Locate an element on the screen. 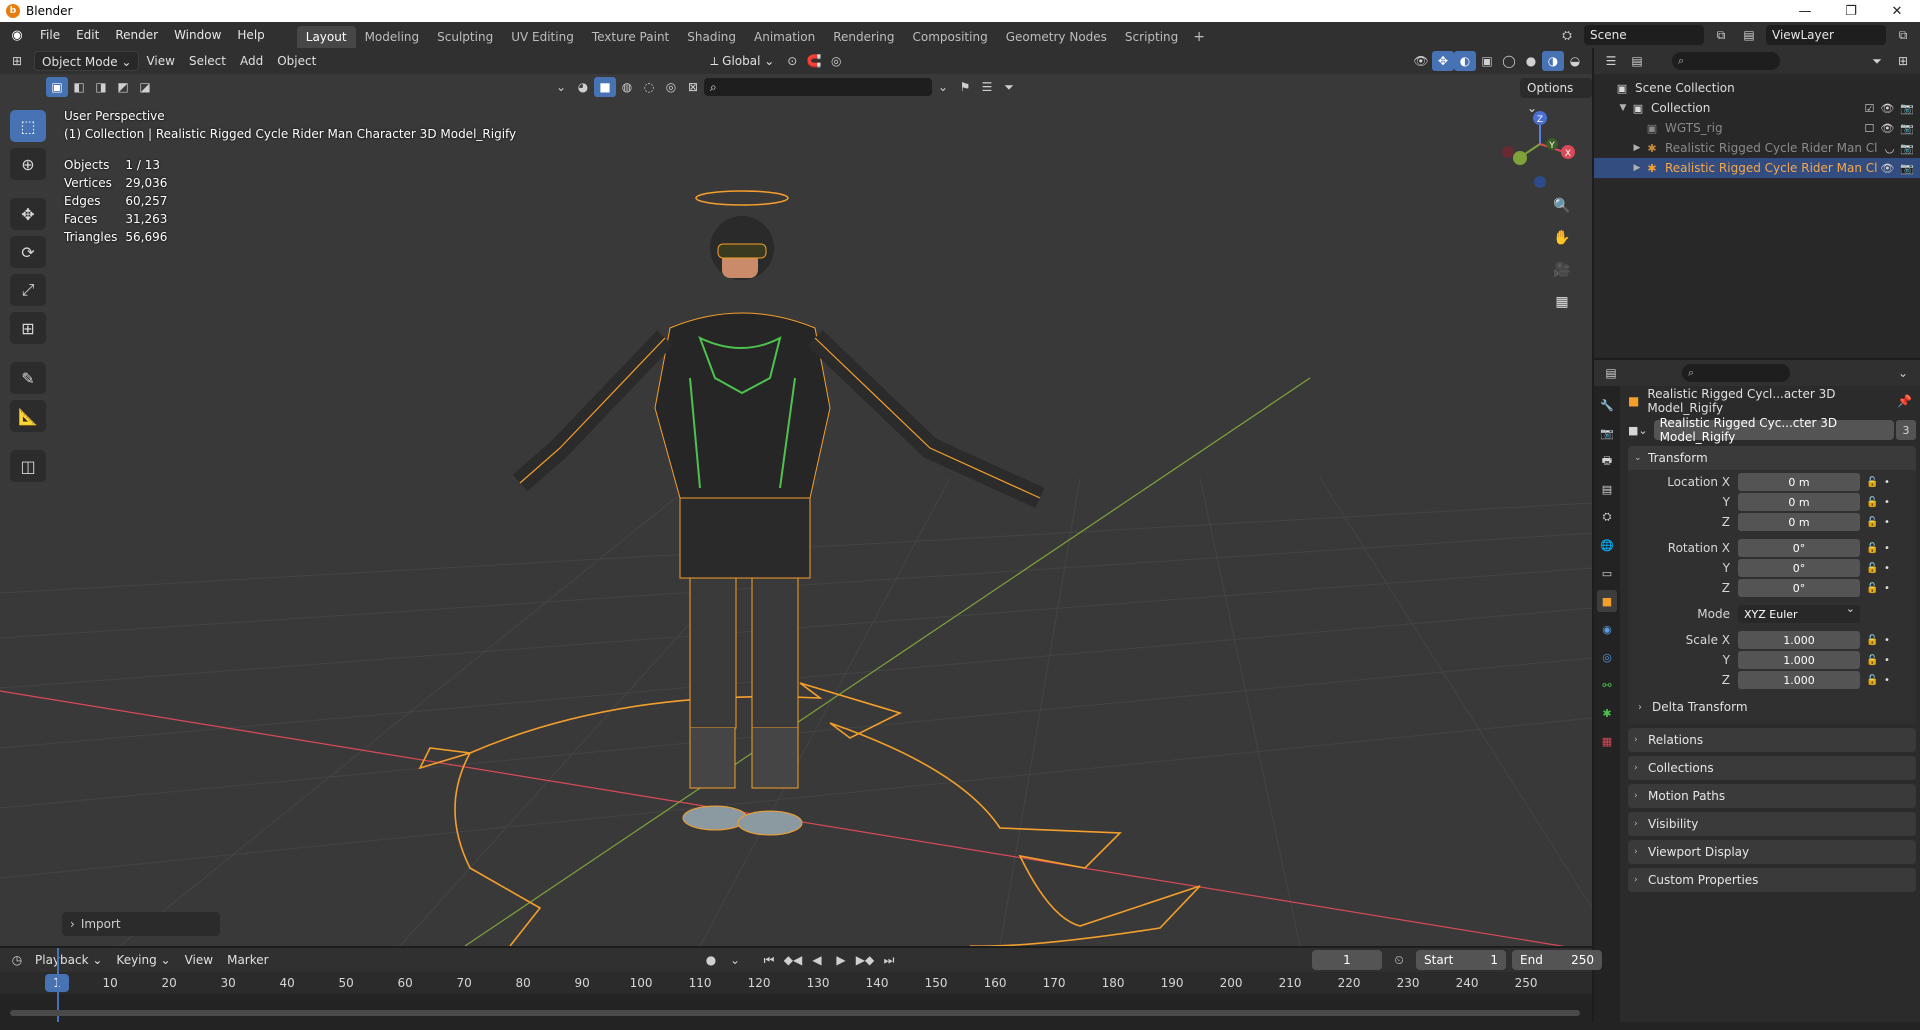  last-operator-panel: › Import is located at coordinates (141, 924).